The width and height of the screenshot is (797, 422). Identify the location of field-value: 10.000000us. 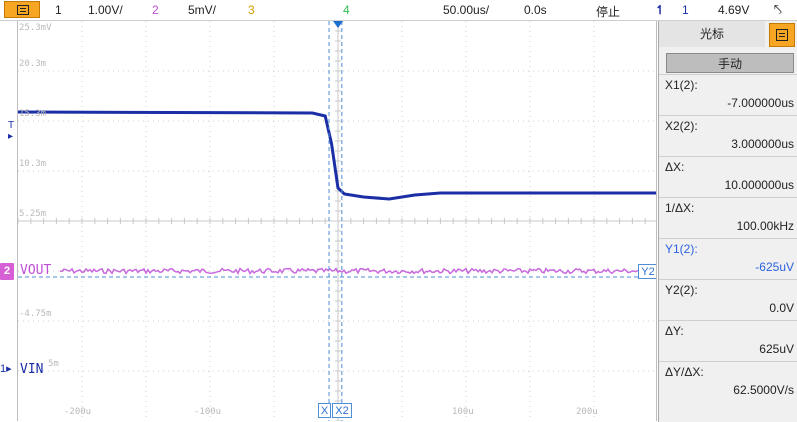
(759, 185).